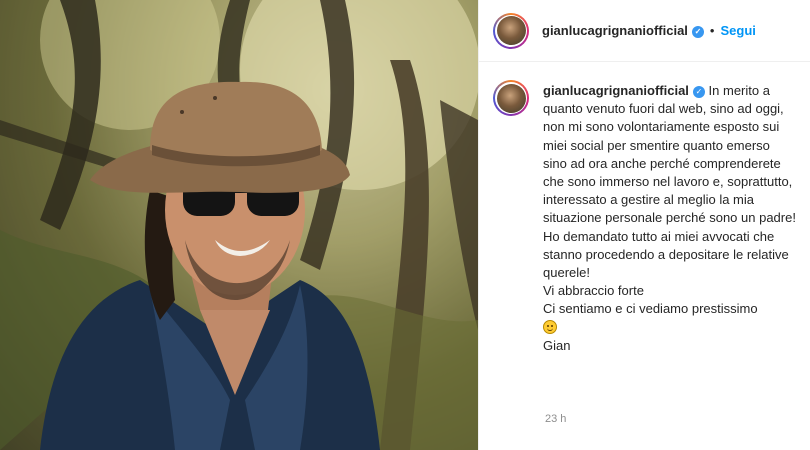 Image resolution: width=810 pixels, height=450 pixels. I want to click on caption-signature: Gian, so click(557, 345).